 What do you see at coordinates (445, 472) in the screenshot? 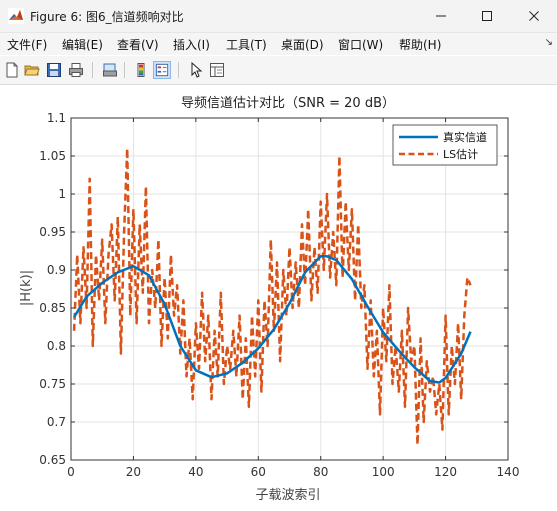
I see `x-tick-label: 120` at bounding box center [445, 472].